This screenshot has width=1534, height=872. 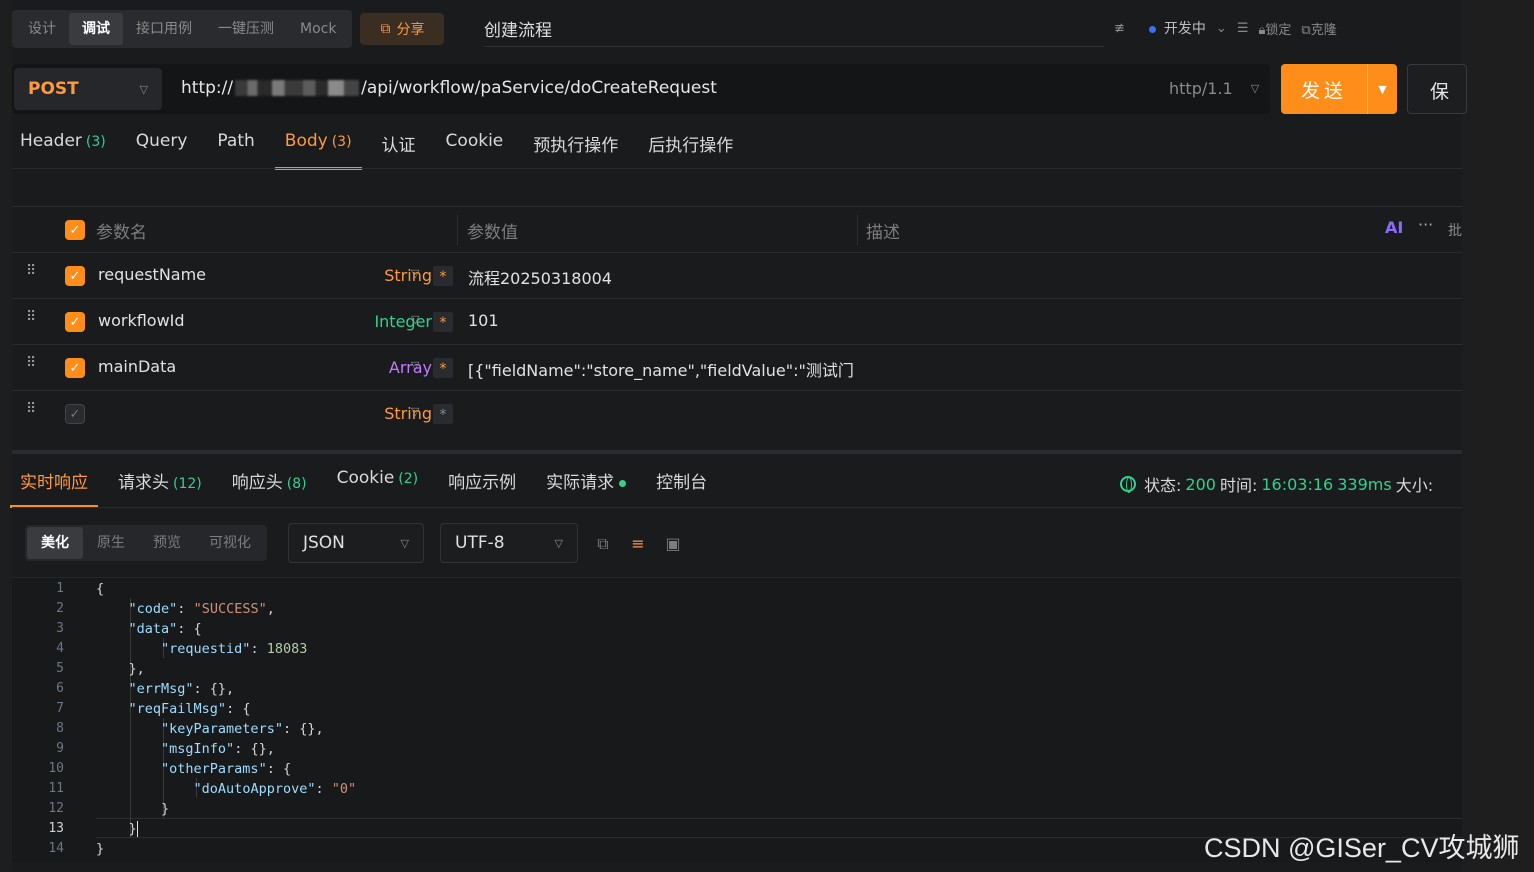 I want to click on code-text: "doAutoApprove": "0", so click(x=275, y=789).